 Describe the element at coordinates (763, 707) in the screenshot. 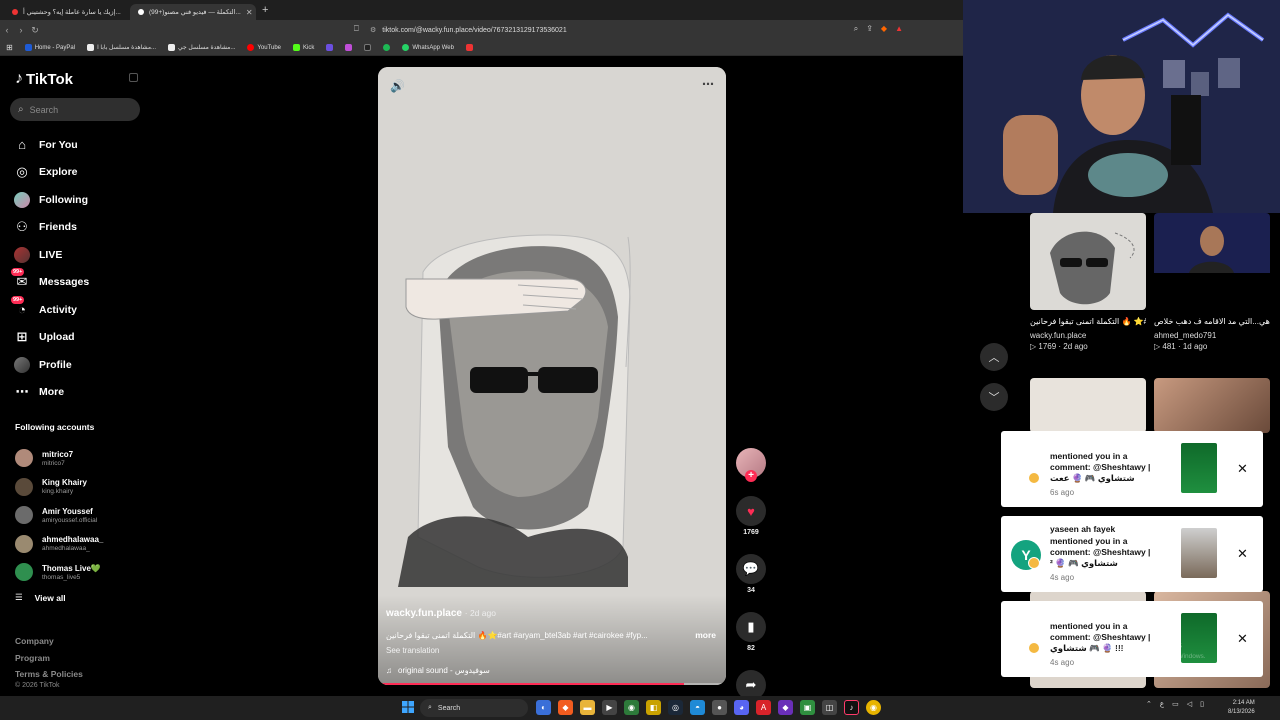

I see `adobe-icon: A` at that location.